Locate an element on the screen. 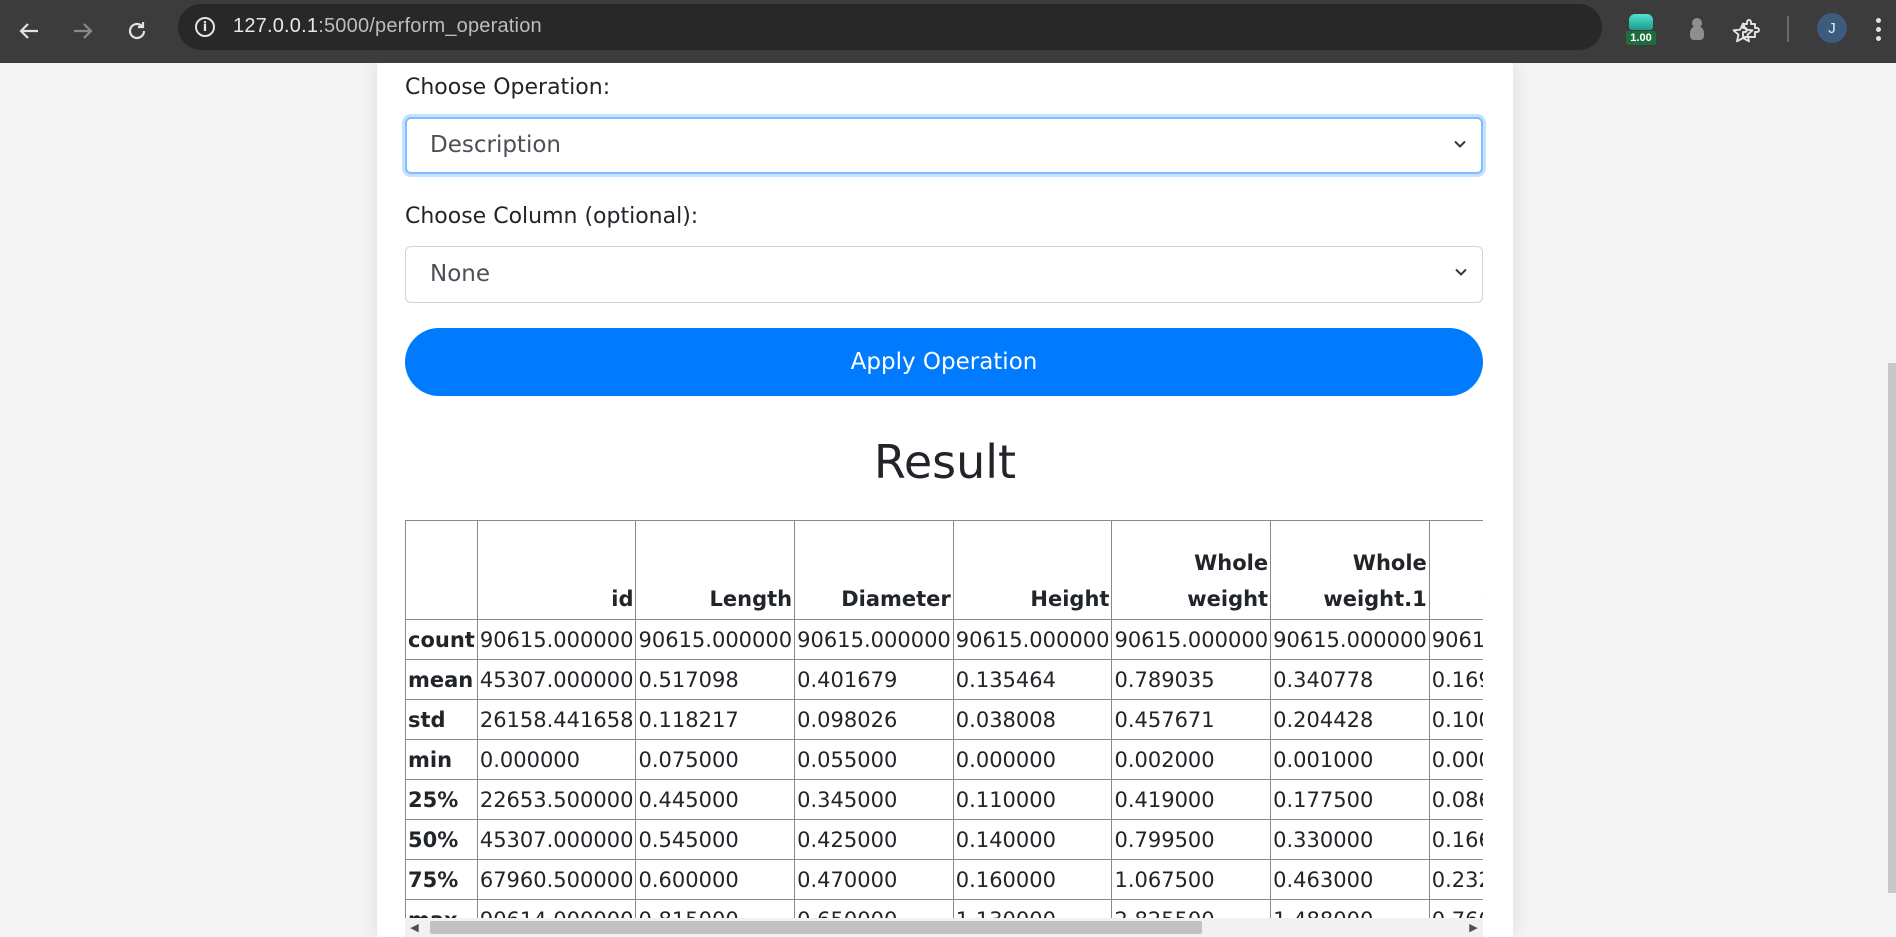 This screenshot has height=937, width=1896. table-column-header: Height is located at coordinates (1032, 570).